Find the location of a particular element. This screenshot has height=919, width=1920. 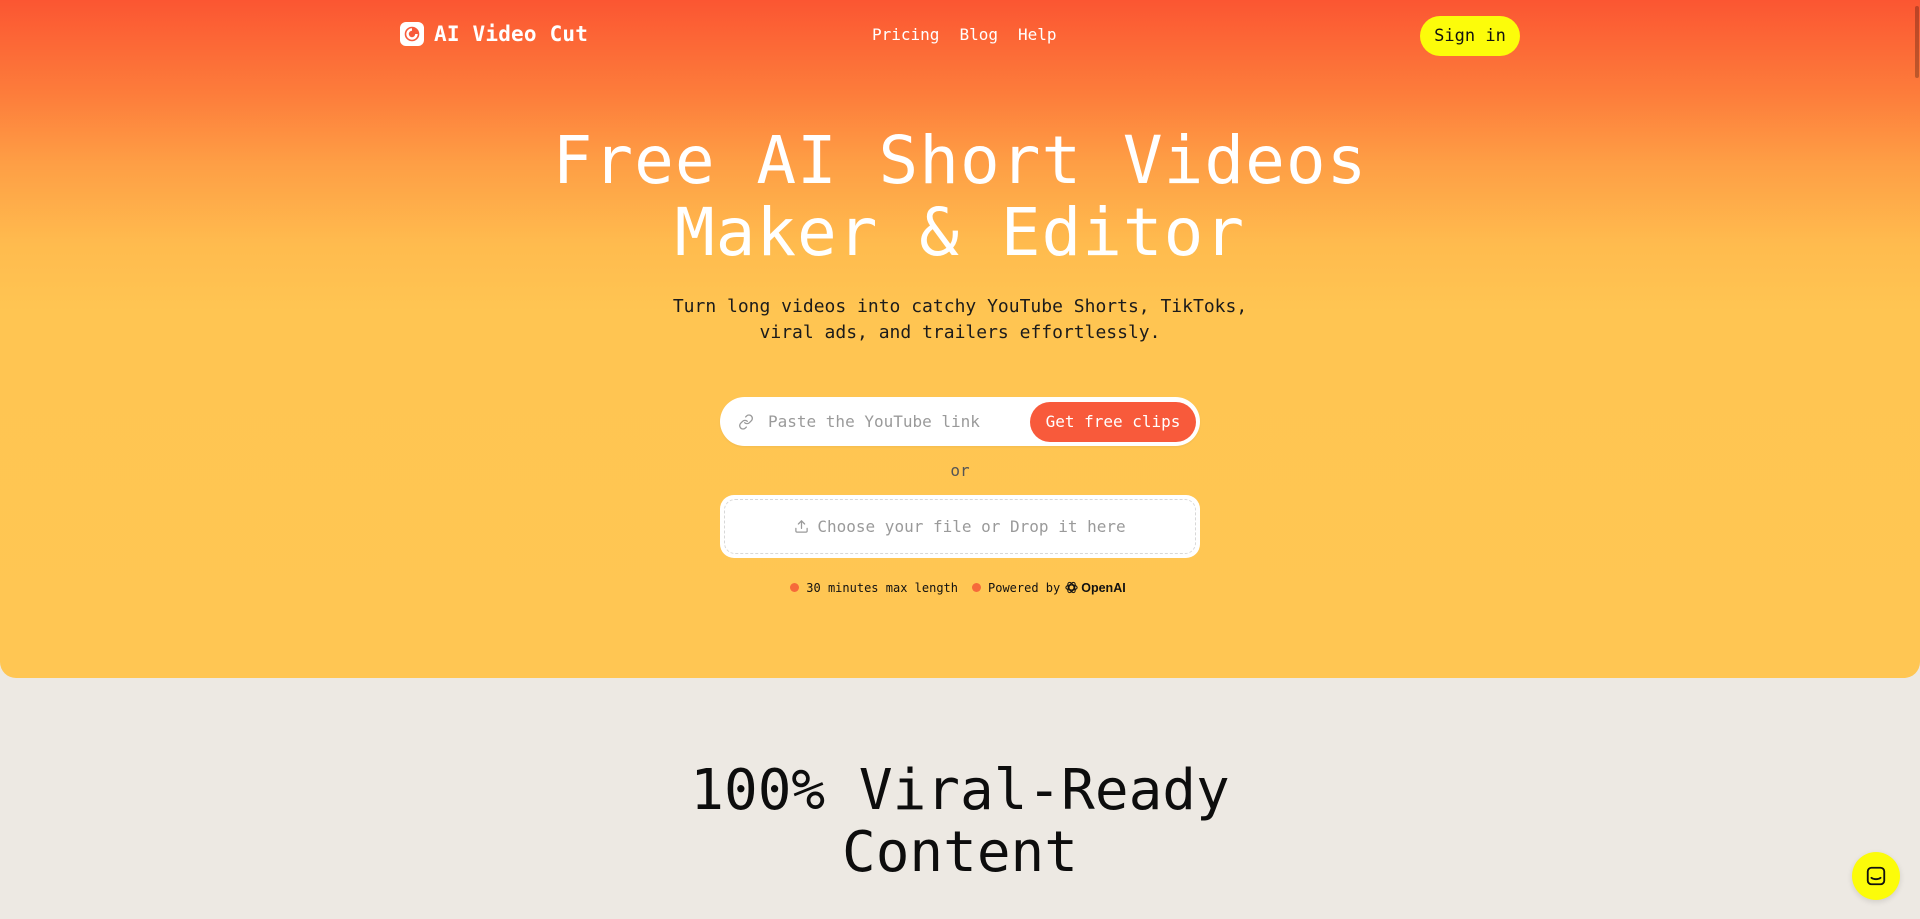

openai-icon is located at coordinates (1071, 587).